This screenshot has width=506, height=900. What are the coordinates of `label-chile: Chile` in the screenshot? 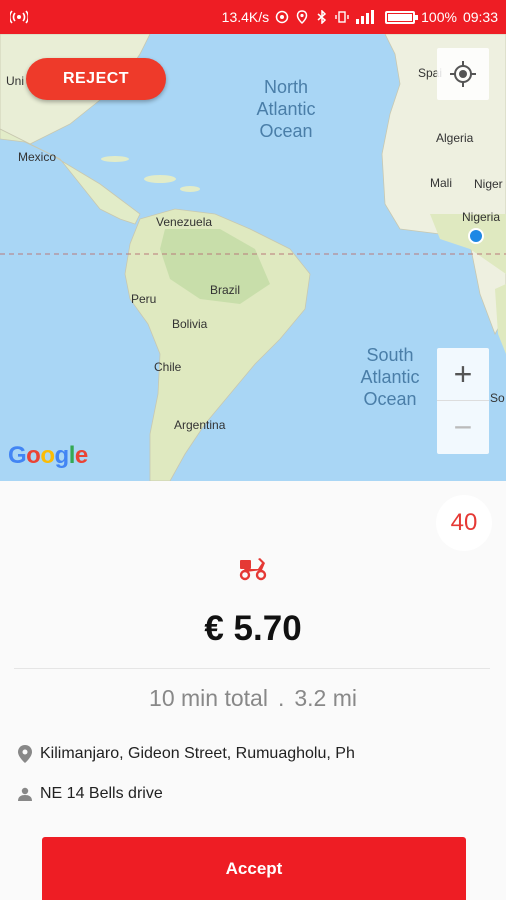 It's located at (168, 367).